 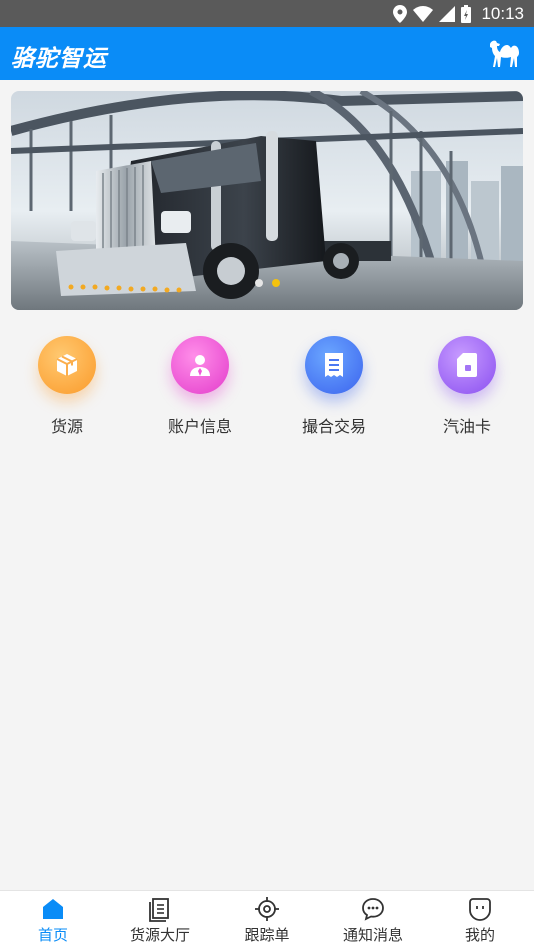 I want to click on menu-label: 货源, so click(x=66, y=426).